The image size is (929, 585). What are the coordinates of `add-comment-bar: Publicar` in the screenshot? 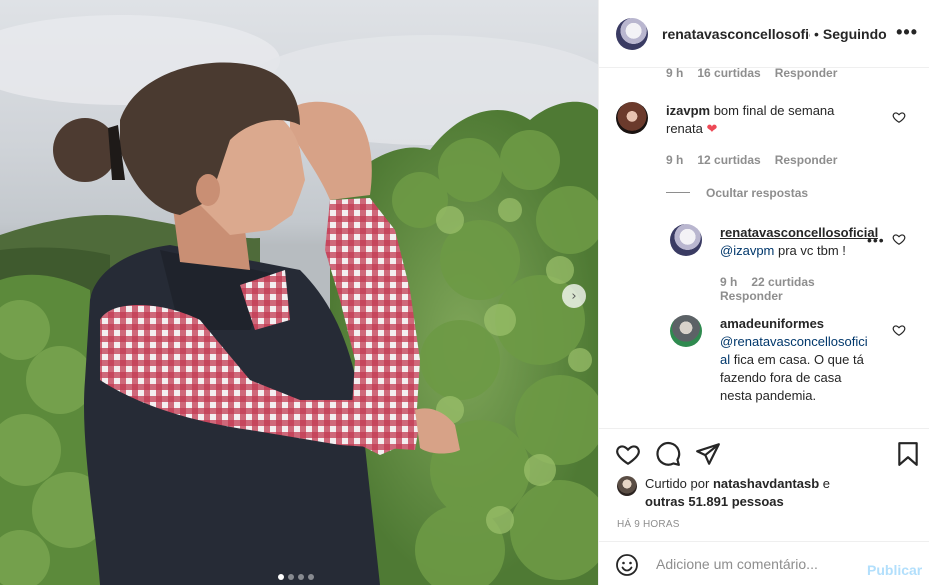 It's located at (764, 563).